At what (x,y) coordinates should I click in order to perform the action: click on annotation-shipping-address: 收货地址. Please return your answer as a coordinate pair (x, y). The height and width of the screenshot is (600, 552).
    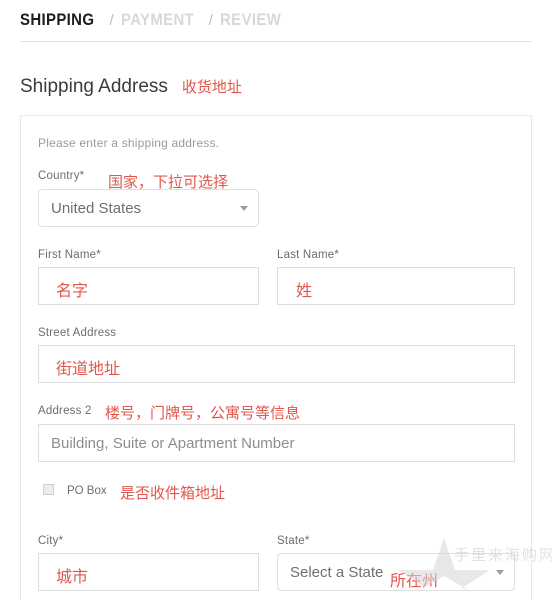
    Looking at the image, I should click on (211, 87).